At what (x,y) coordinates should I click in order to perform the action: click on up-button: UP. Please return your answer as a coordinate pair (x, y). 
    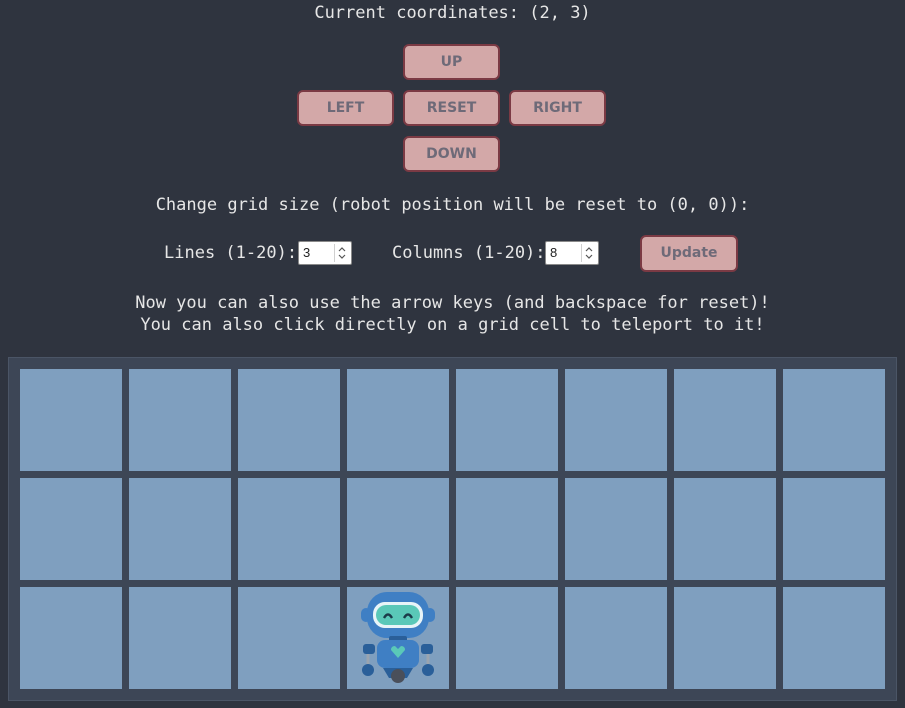
    Looking at the image, I should click on (451, 62).